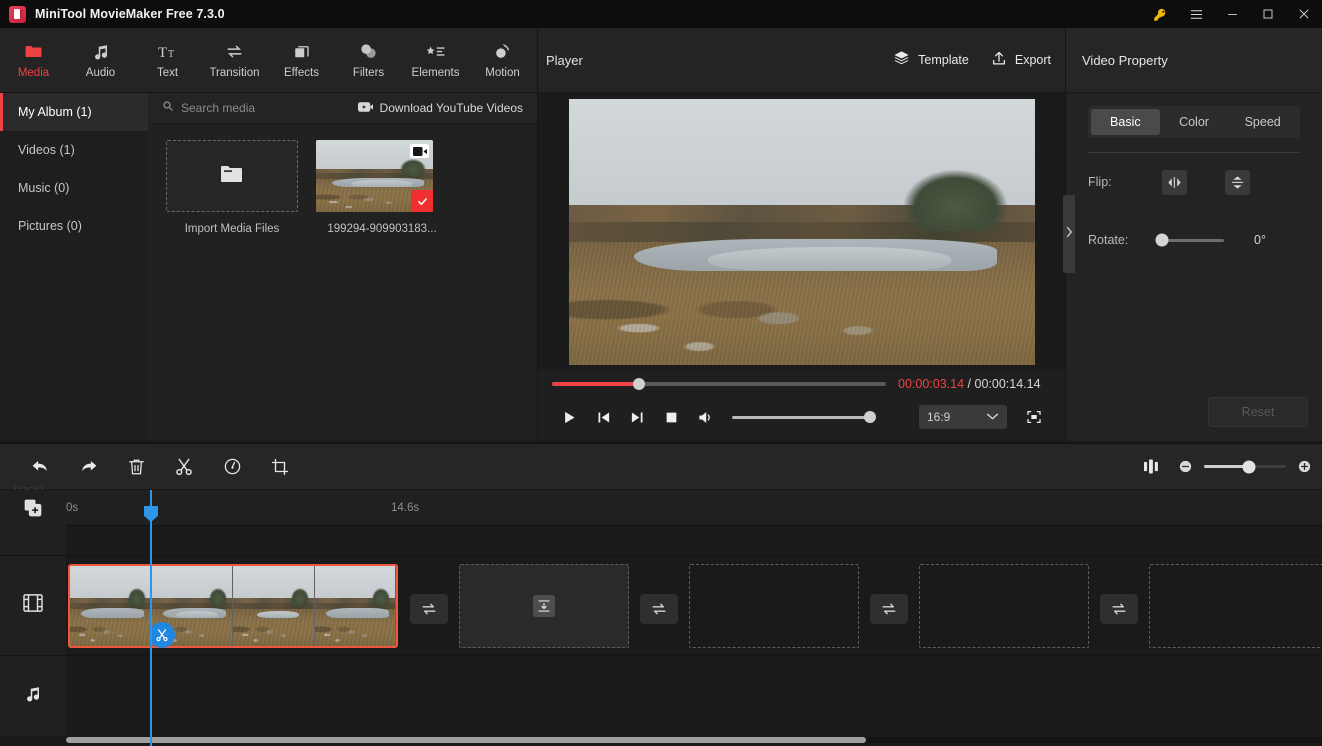 The image size is (1322, 746). I want to click on player-header: Player Template Export, so click(801, 60).